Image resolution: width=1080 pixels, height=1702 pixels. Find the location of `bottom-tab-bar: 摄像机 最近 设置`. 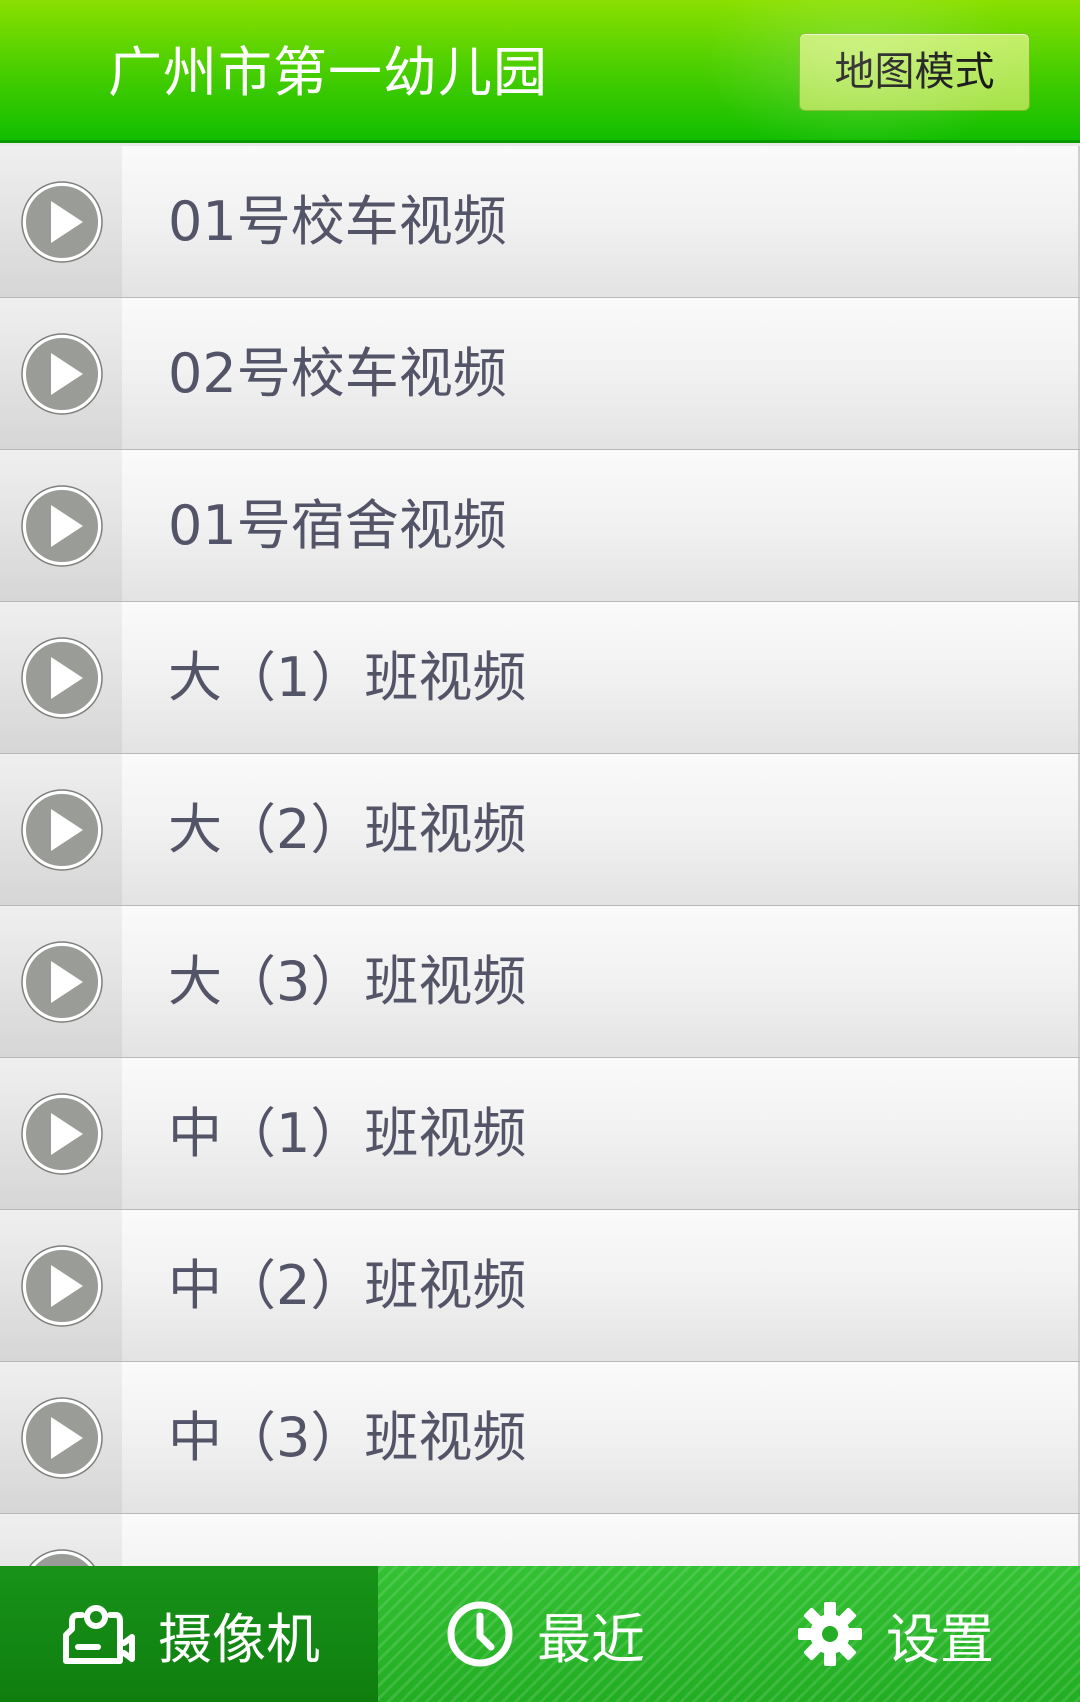

bottom-tab-bar: 摄像机 最近 设置 is located at coordinates (540, 1634).